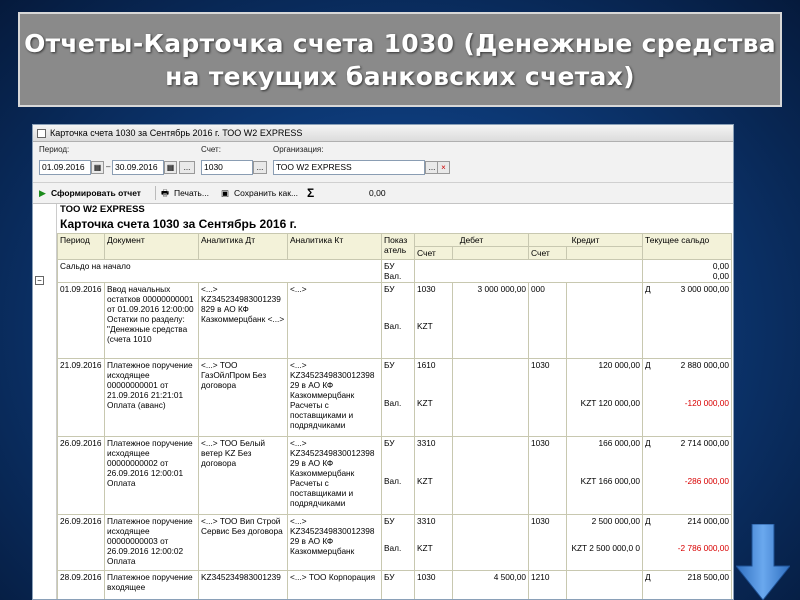  Describe the element at coordinates (151, 584) in the screenshot. I see `row-document: Платежное поручение входящее` at that location.